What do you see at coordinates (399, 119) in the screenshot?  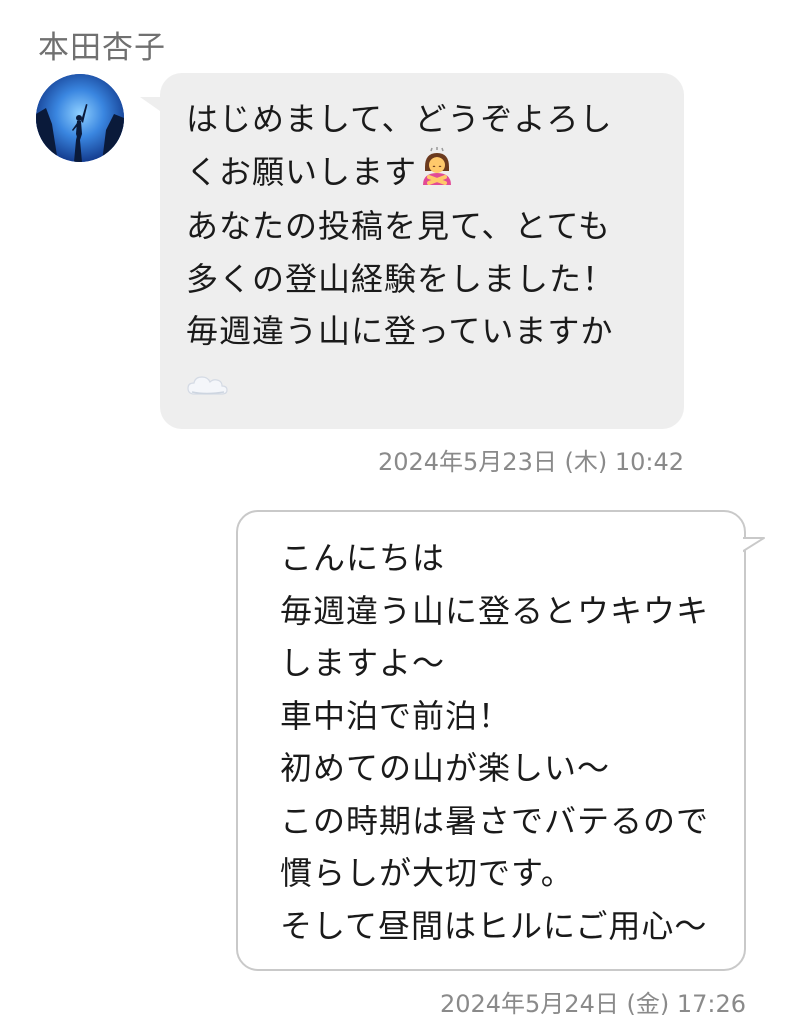 I see `message-line: はじめまして、どうぞよろし` at bounding box center [399, 119].